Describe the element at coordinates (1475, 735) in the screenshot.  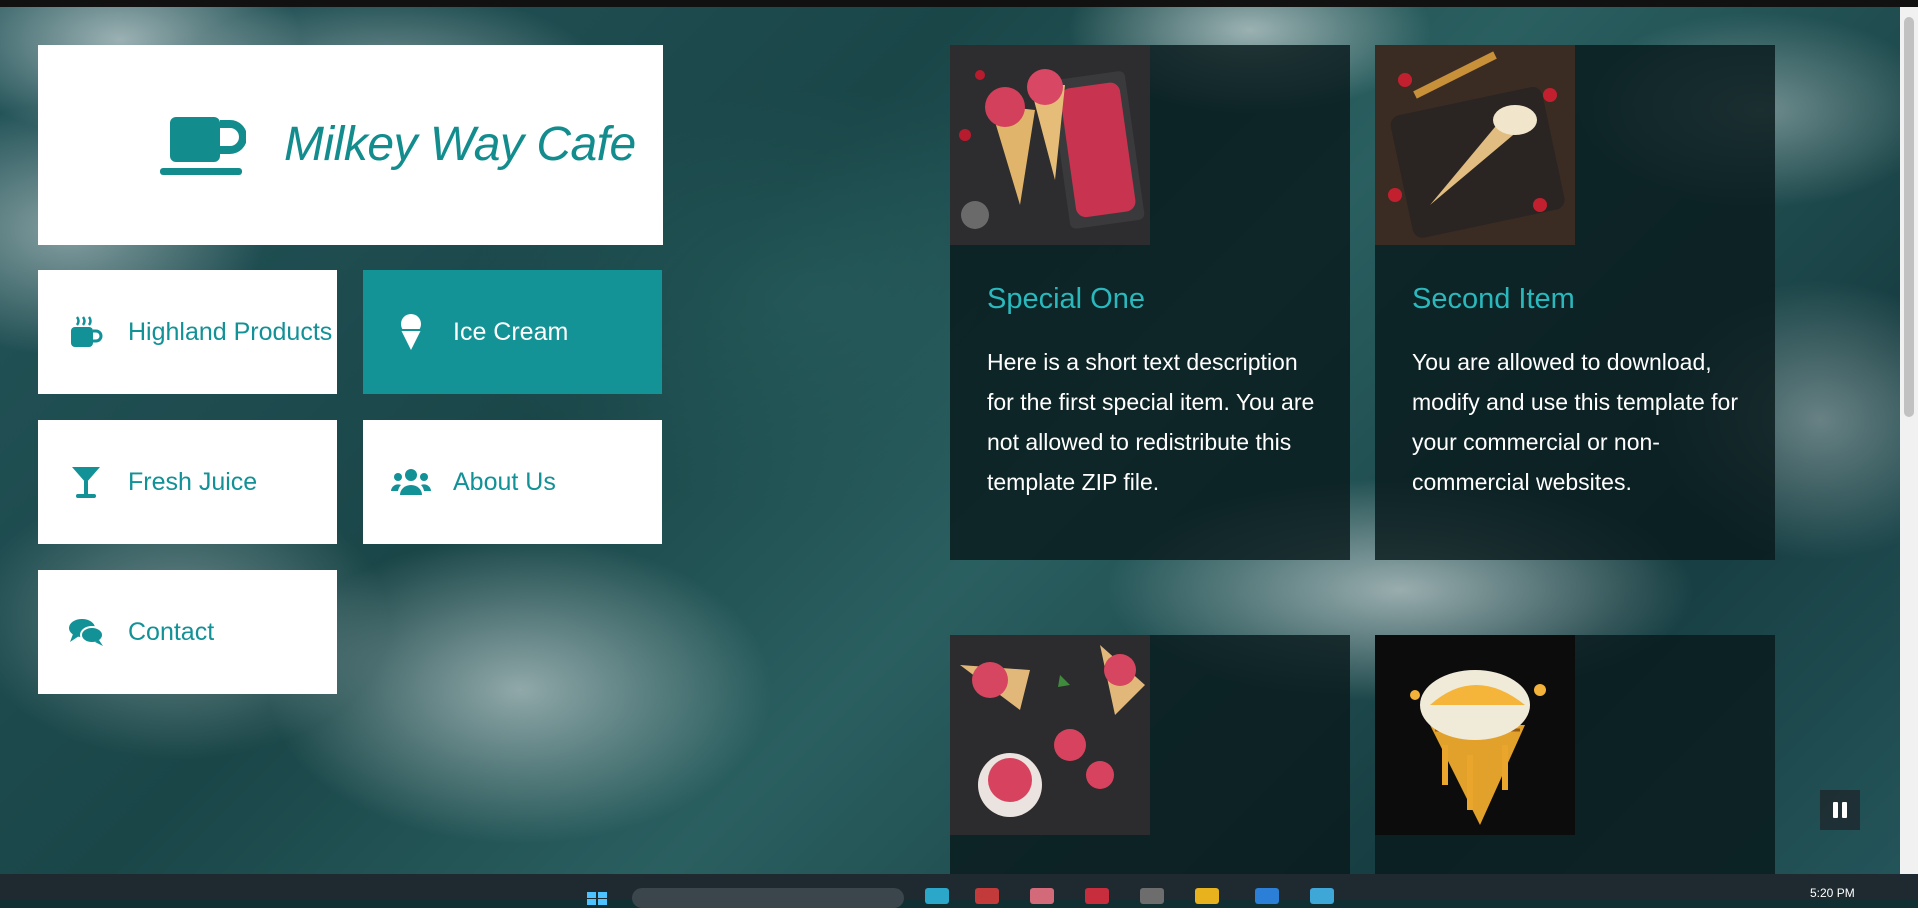
I see `honeycomb-cone-image` at that location.